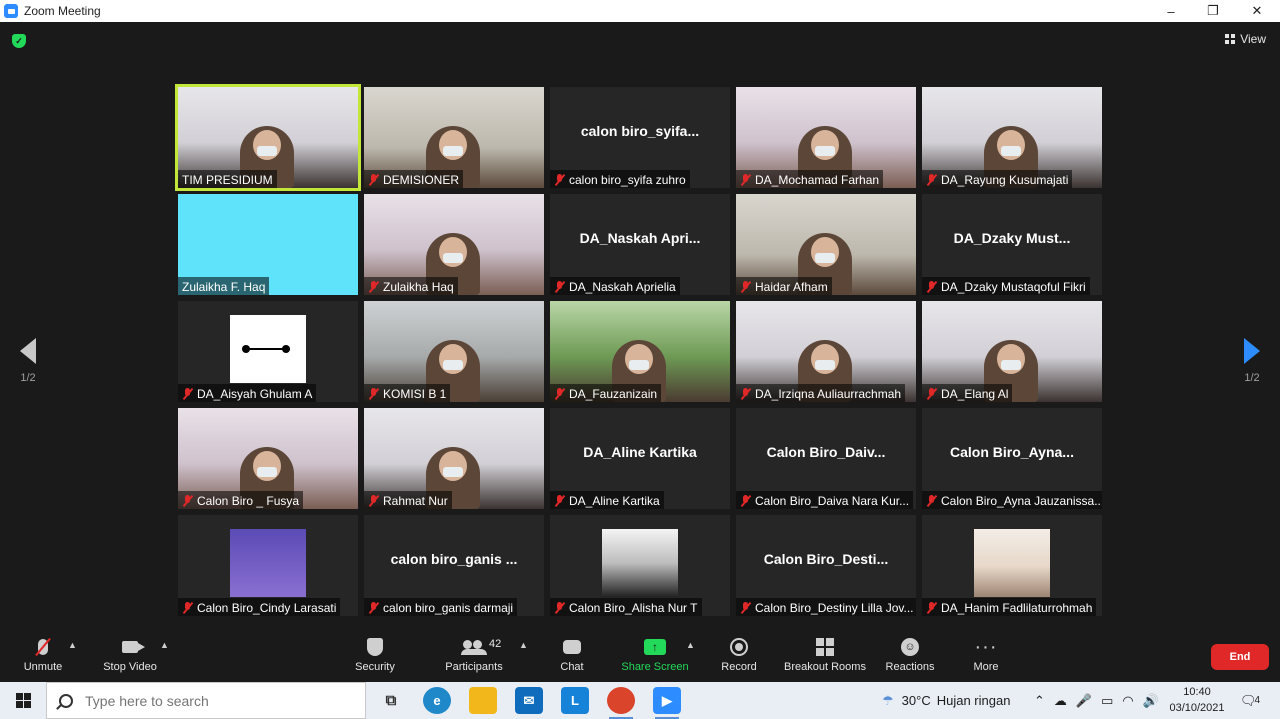 This screenshot has height=719, width=1280. Describe the element at coordinates (627, 180) in the screenshot. I see `participant-name: calon biro_syifa zuhro` at that location.